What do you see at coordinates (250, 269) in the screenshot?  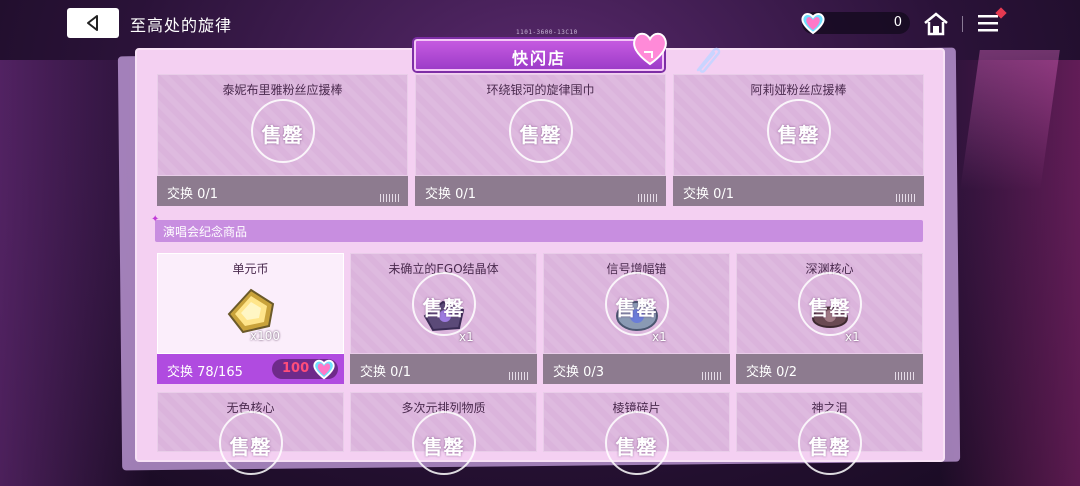 I see `item-name: 单元币` at bounding box center [250, 269].